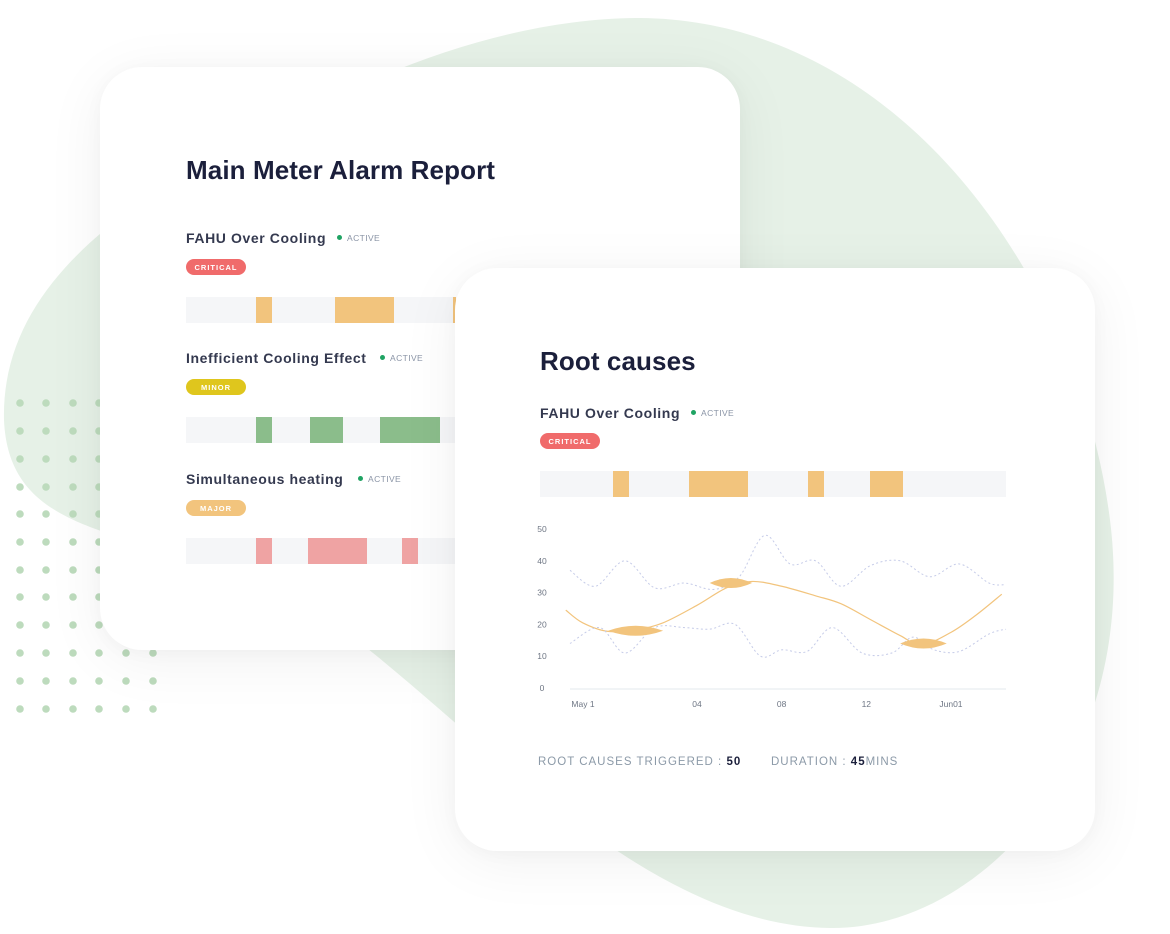 The height and width of the screenshot is (934, 1170). Describe the element at coordinates (341, 170) in the screenshot. I see `card-title: Main Meter Alarm Report` at that location.